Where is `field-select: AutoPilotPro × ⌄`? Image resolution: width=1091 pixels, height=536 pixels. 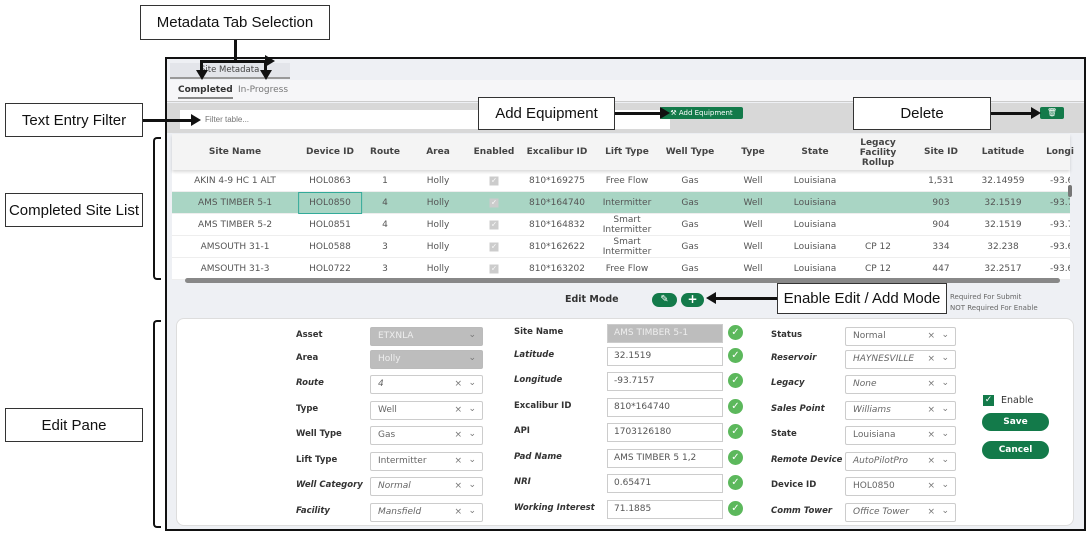 field-select: AutoPilotPro × ⌄ is located at coordinates (900, 461).